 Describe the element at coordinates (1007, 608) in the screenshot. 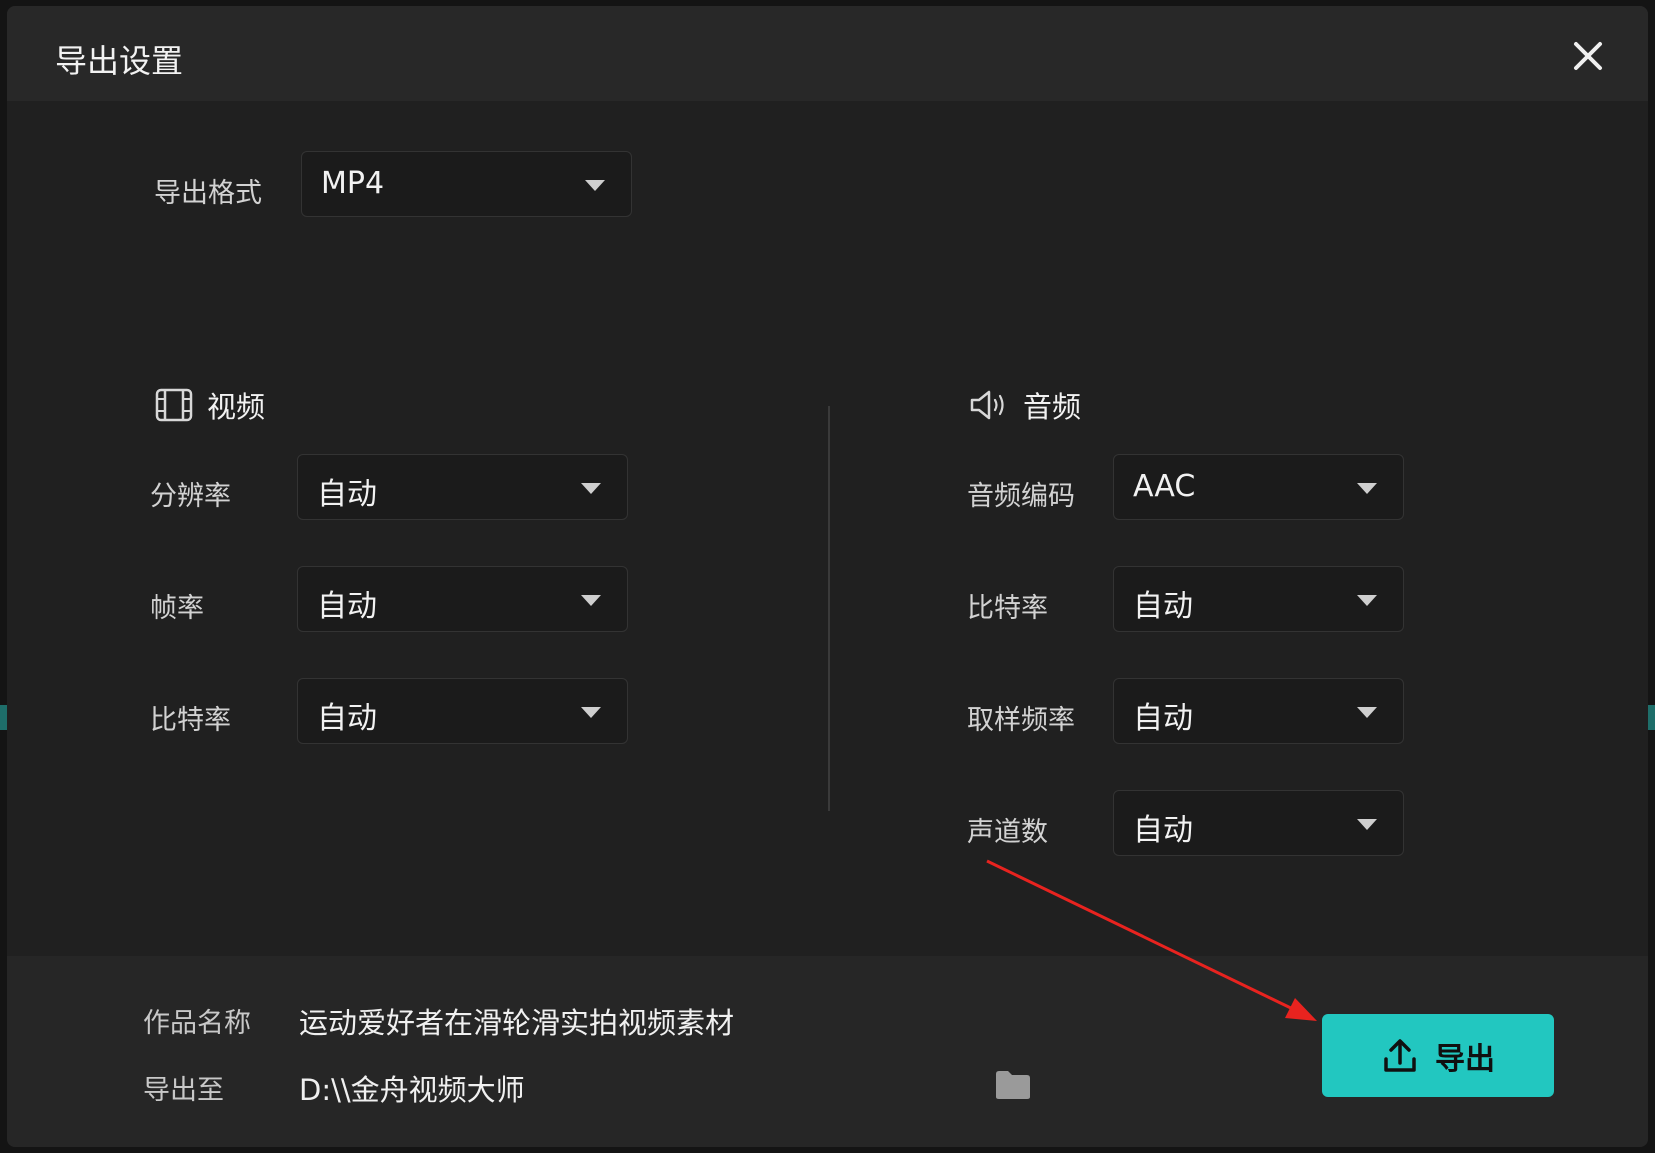

I see `audio-bitrate-label: 比特率` at that location.